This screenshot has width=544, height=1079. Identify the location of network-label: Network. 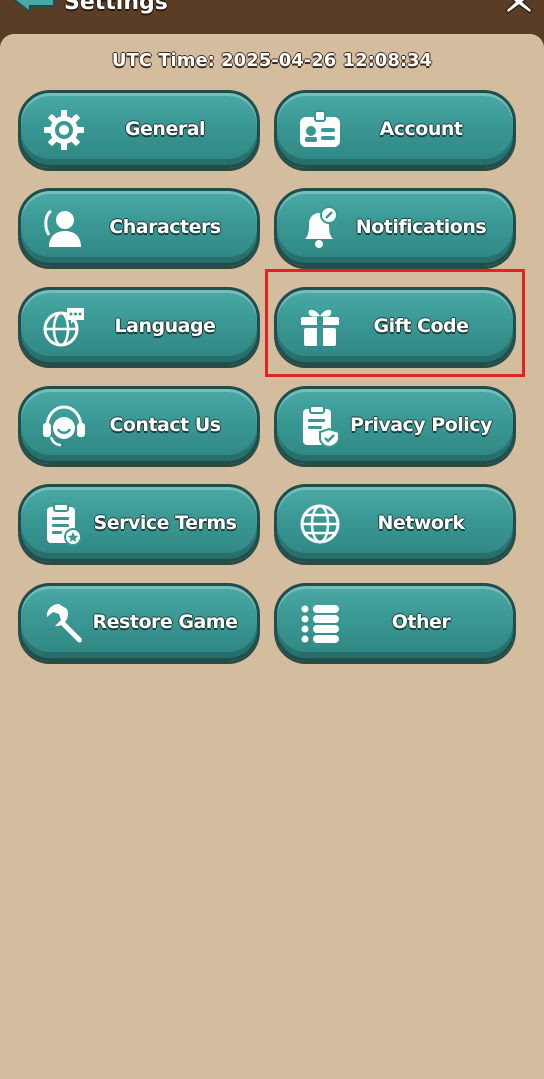
(421, 523).